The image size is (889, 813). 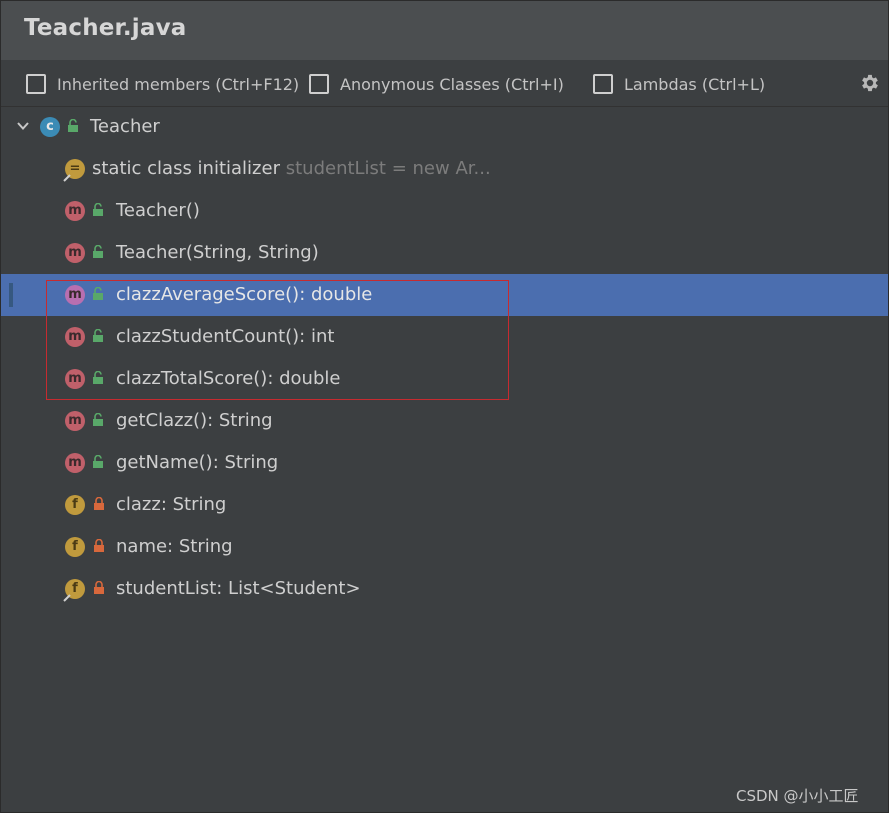 I want to click on tree-label: clazz: String, so click(x=171, y=504).